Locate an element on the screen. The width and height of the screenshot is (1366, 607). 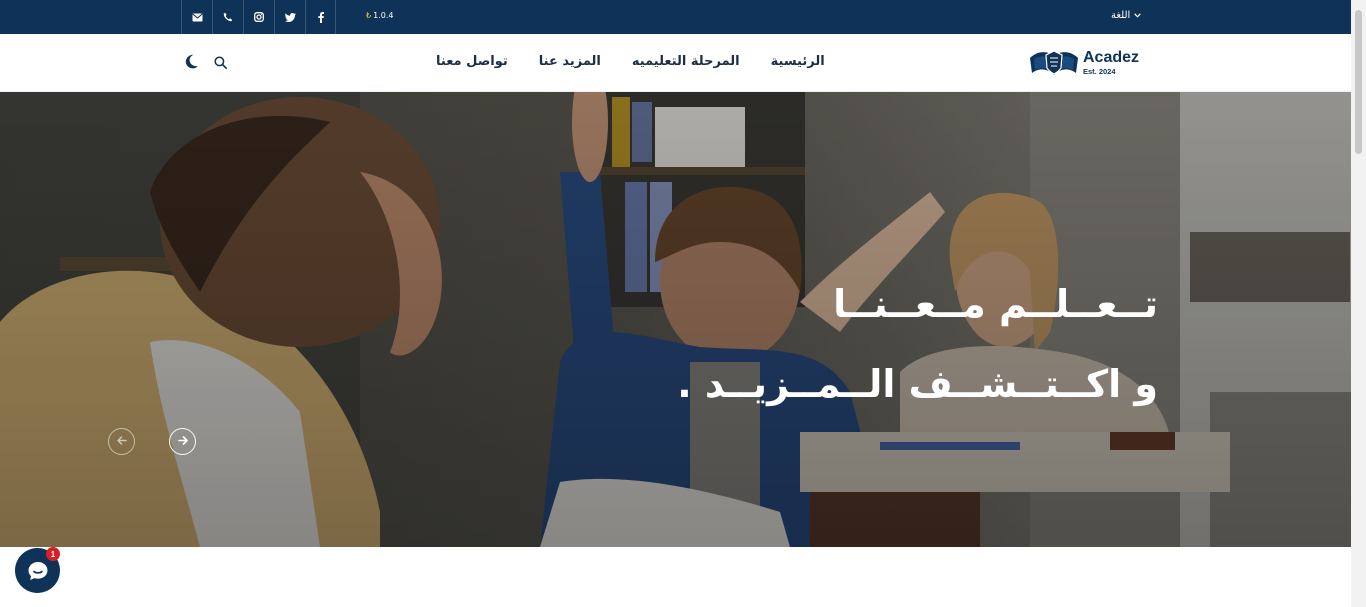
moon-icon is located at coordinates (191, 63).